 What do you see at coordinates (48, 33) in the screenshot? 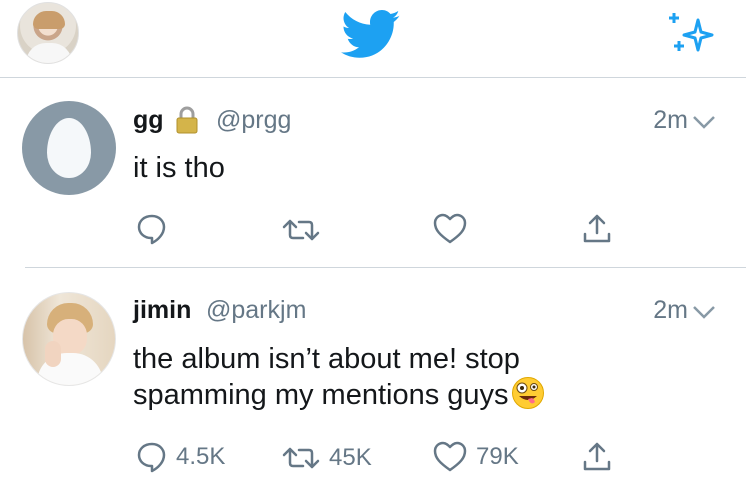
I see `profile-avatar` at bounding box center [48, 33].